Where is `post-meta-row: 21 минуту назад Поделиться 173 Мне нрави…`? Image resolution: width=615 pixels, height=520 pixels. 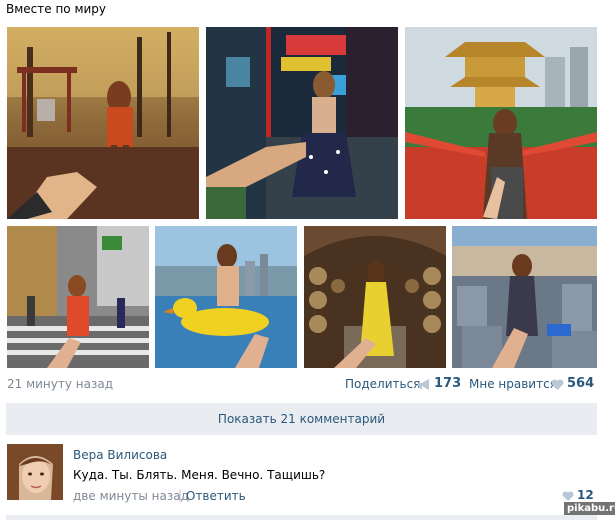 post-meta-row: 21 минуту назад Поделиться 173 Мне нрави… is located at coordinates (307, 384).